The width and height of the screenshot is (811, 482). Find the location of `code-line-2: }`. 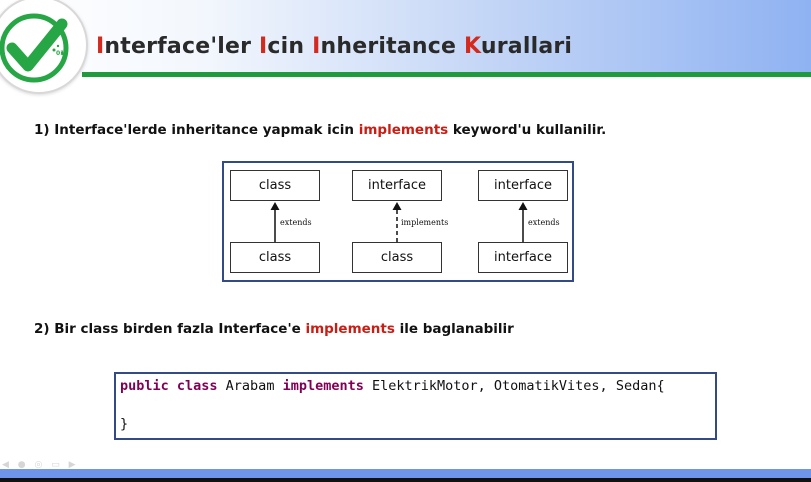

code-line-2: } is located at coordinates (124, 424).